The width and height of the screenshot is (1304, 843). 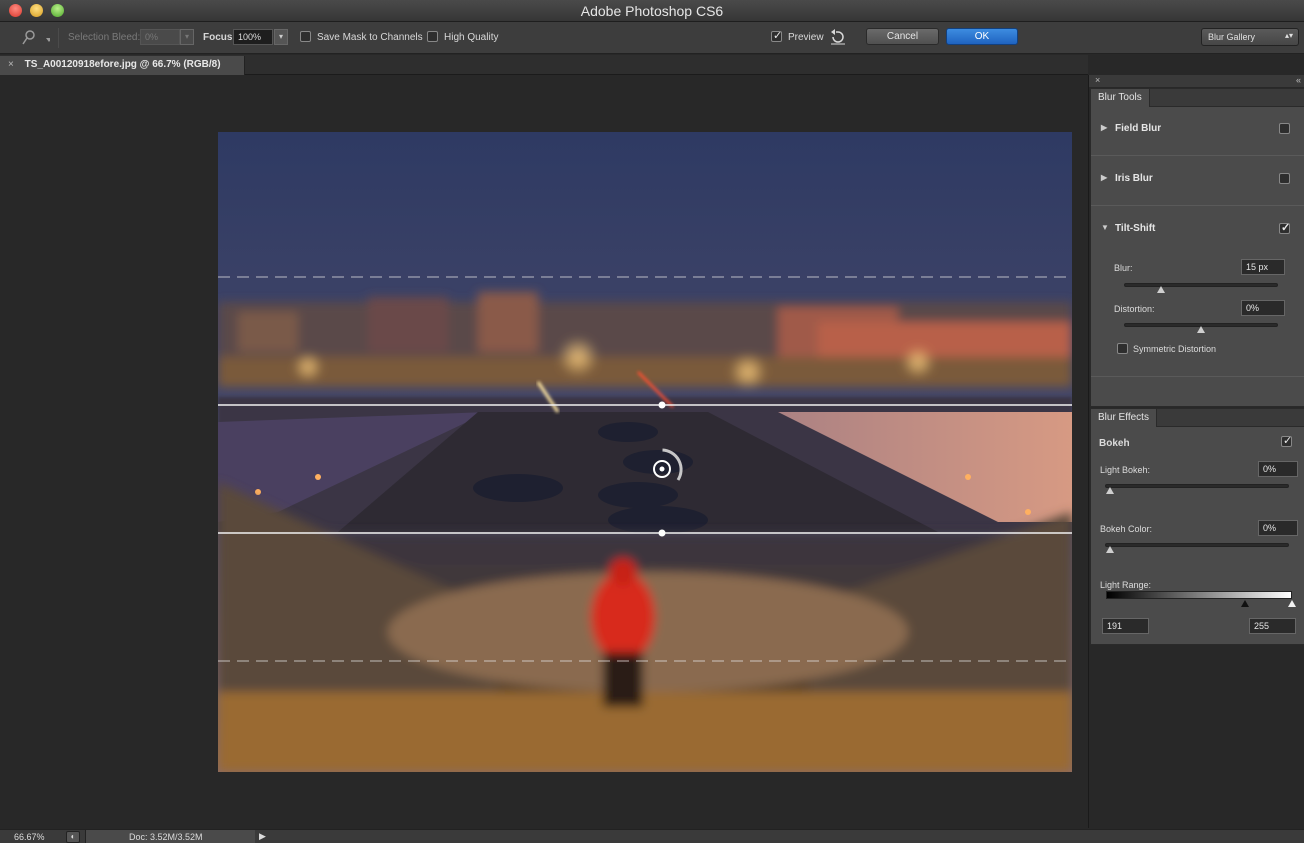 I want to click on preview-checkbox, so click(x=776, y=35).